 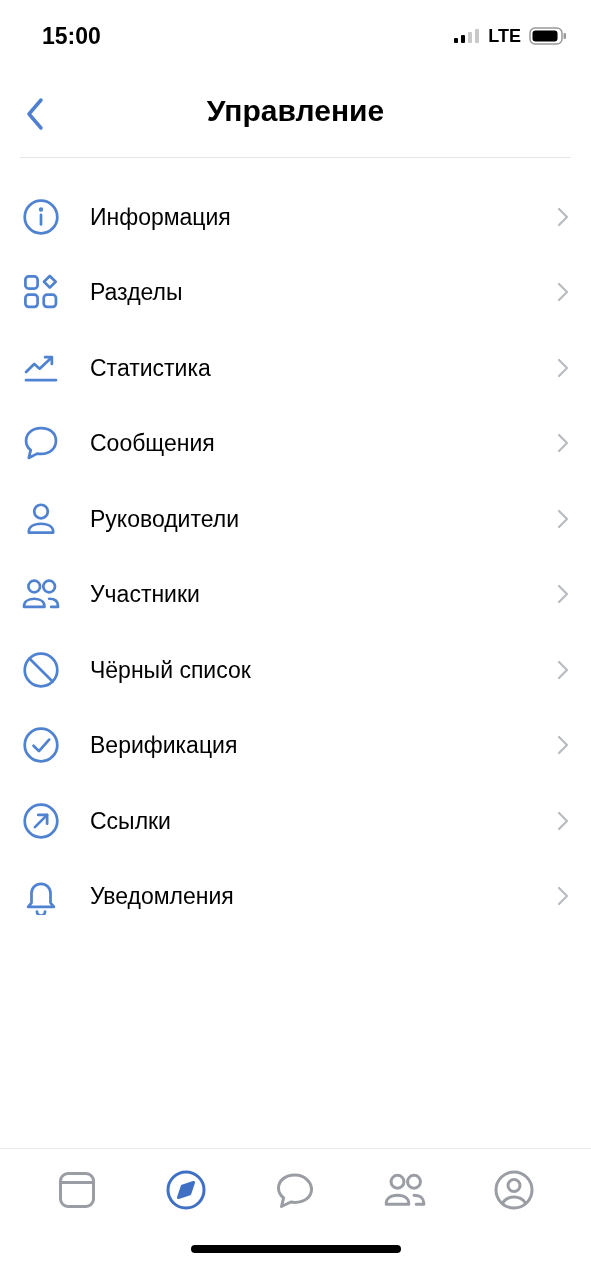 I want to click on info-icon, so click(x=41, y=216).